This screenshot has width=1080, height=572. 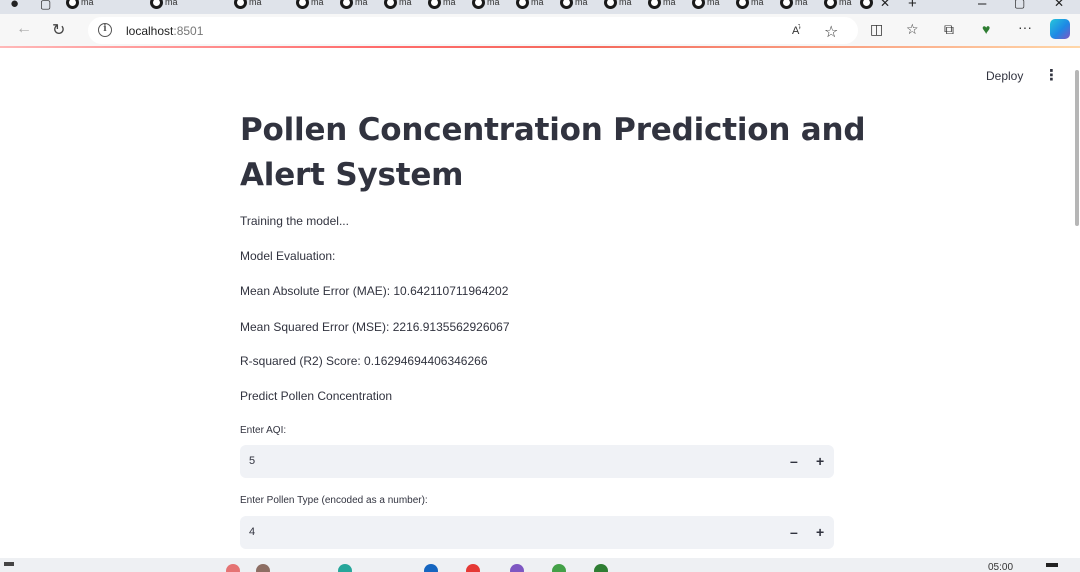 I want to click on scrollbar-thumb, so click(x=1077, y=148).